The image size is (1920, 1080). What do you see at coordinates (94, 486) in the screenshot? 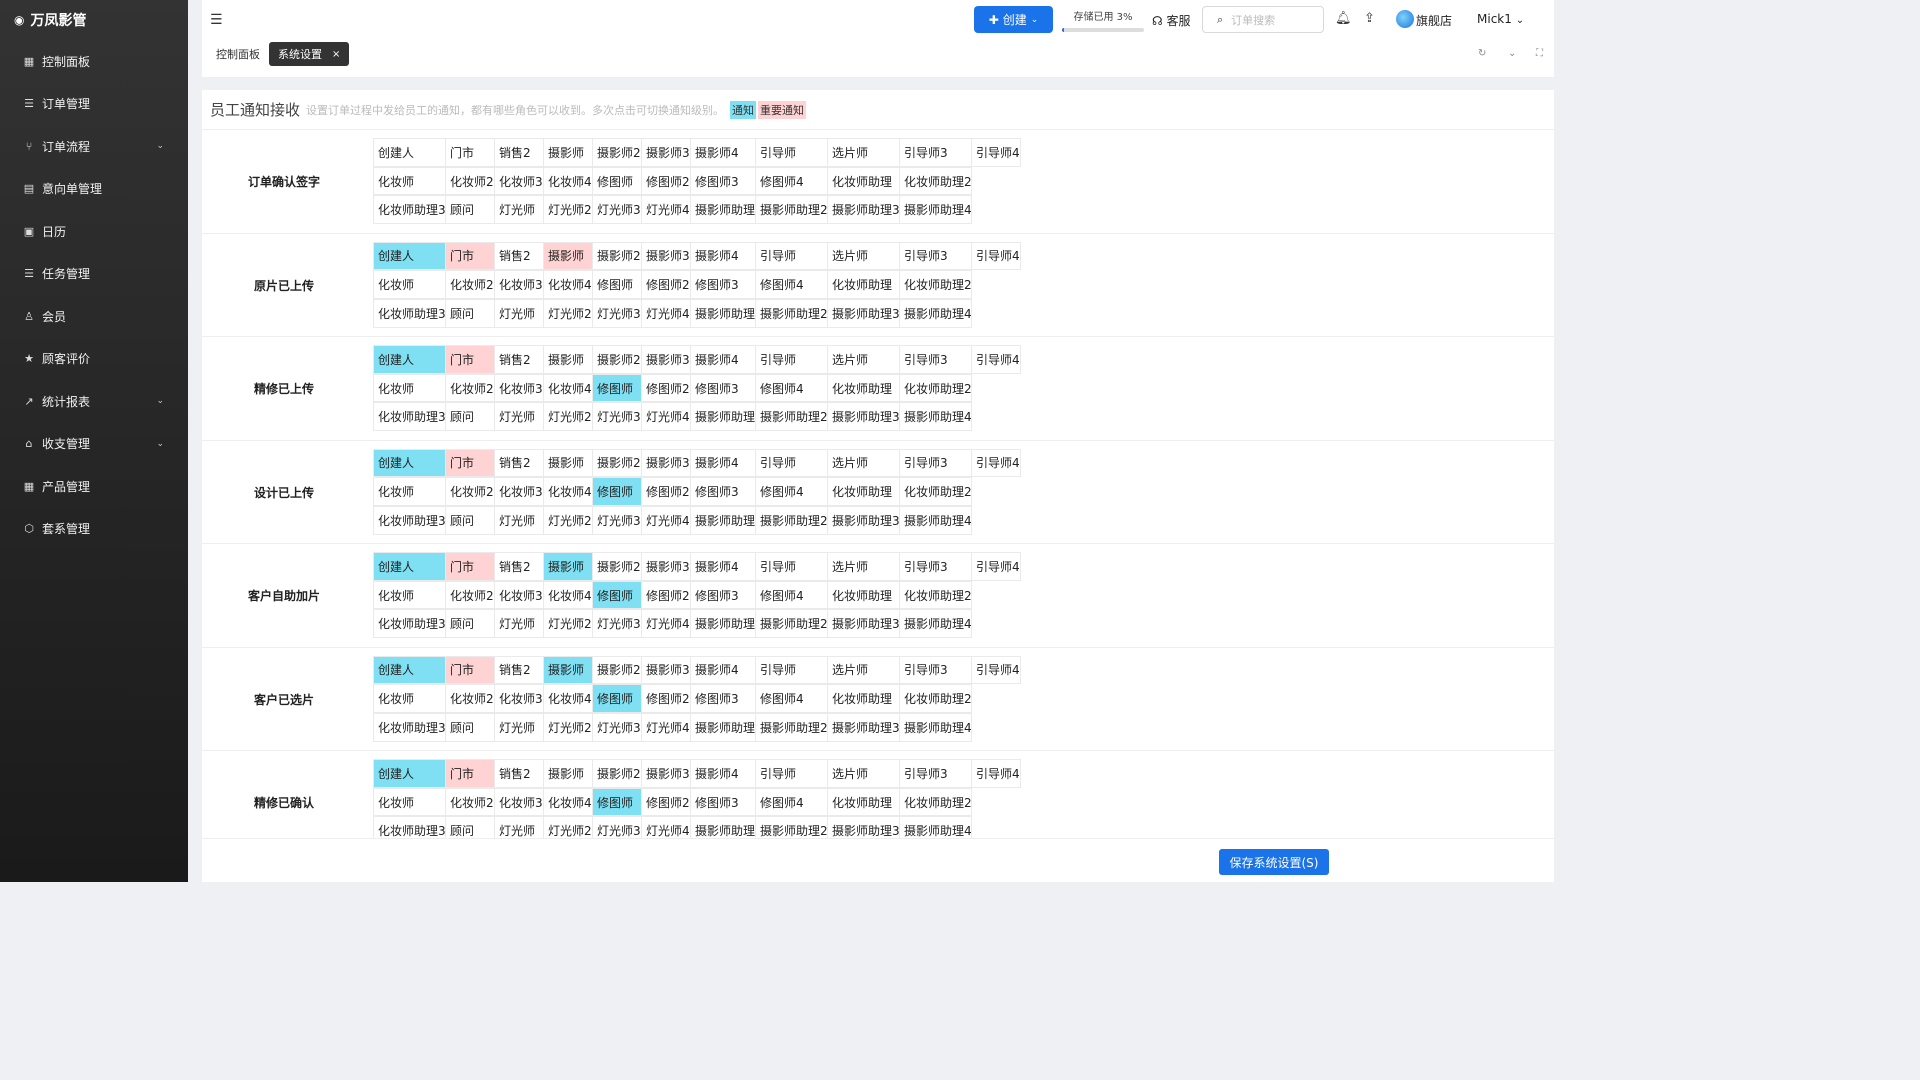
I see `sidebar-item: ▦ 产品管理` at bounding box center [94, 486].